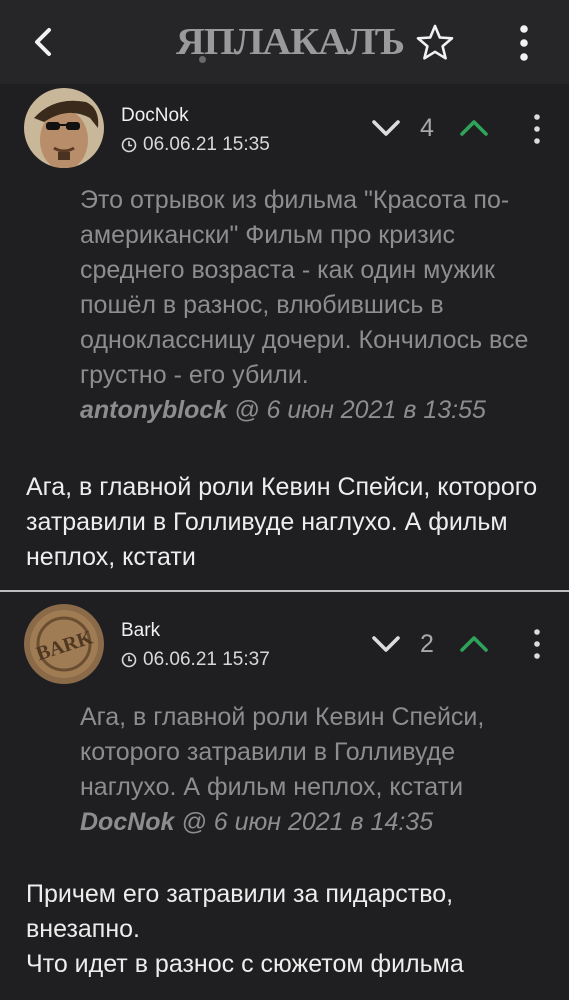 The width and height of the screenshot is (569, 1000). I want to click on top-bar: ЯПЛАКАЛЪ, so click(284, 42).